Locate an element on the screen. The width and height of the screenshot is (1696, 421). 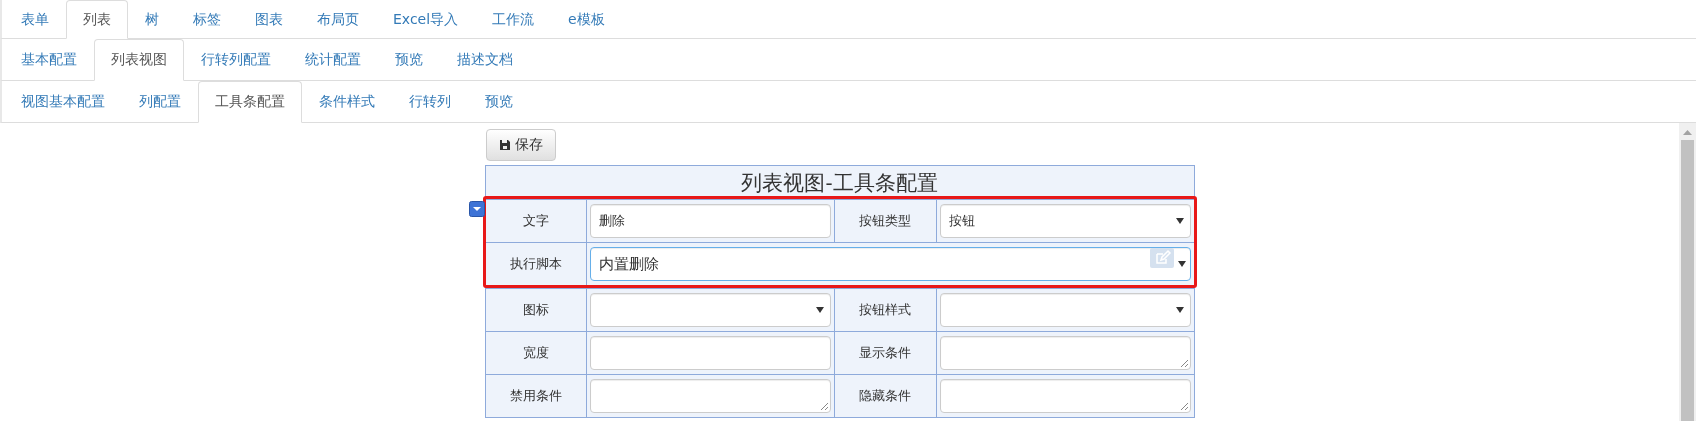
tab: 行转列 is located at coordinates (430, 102).